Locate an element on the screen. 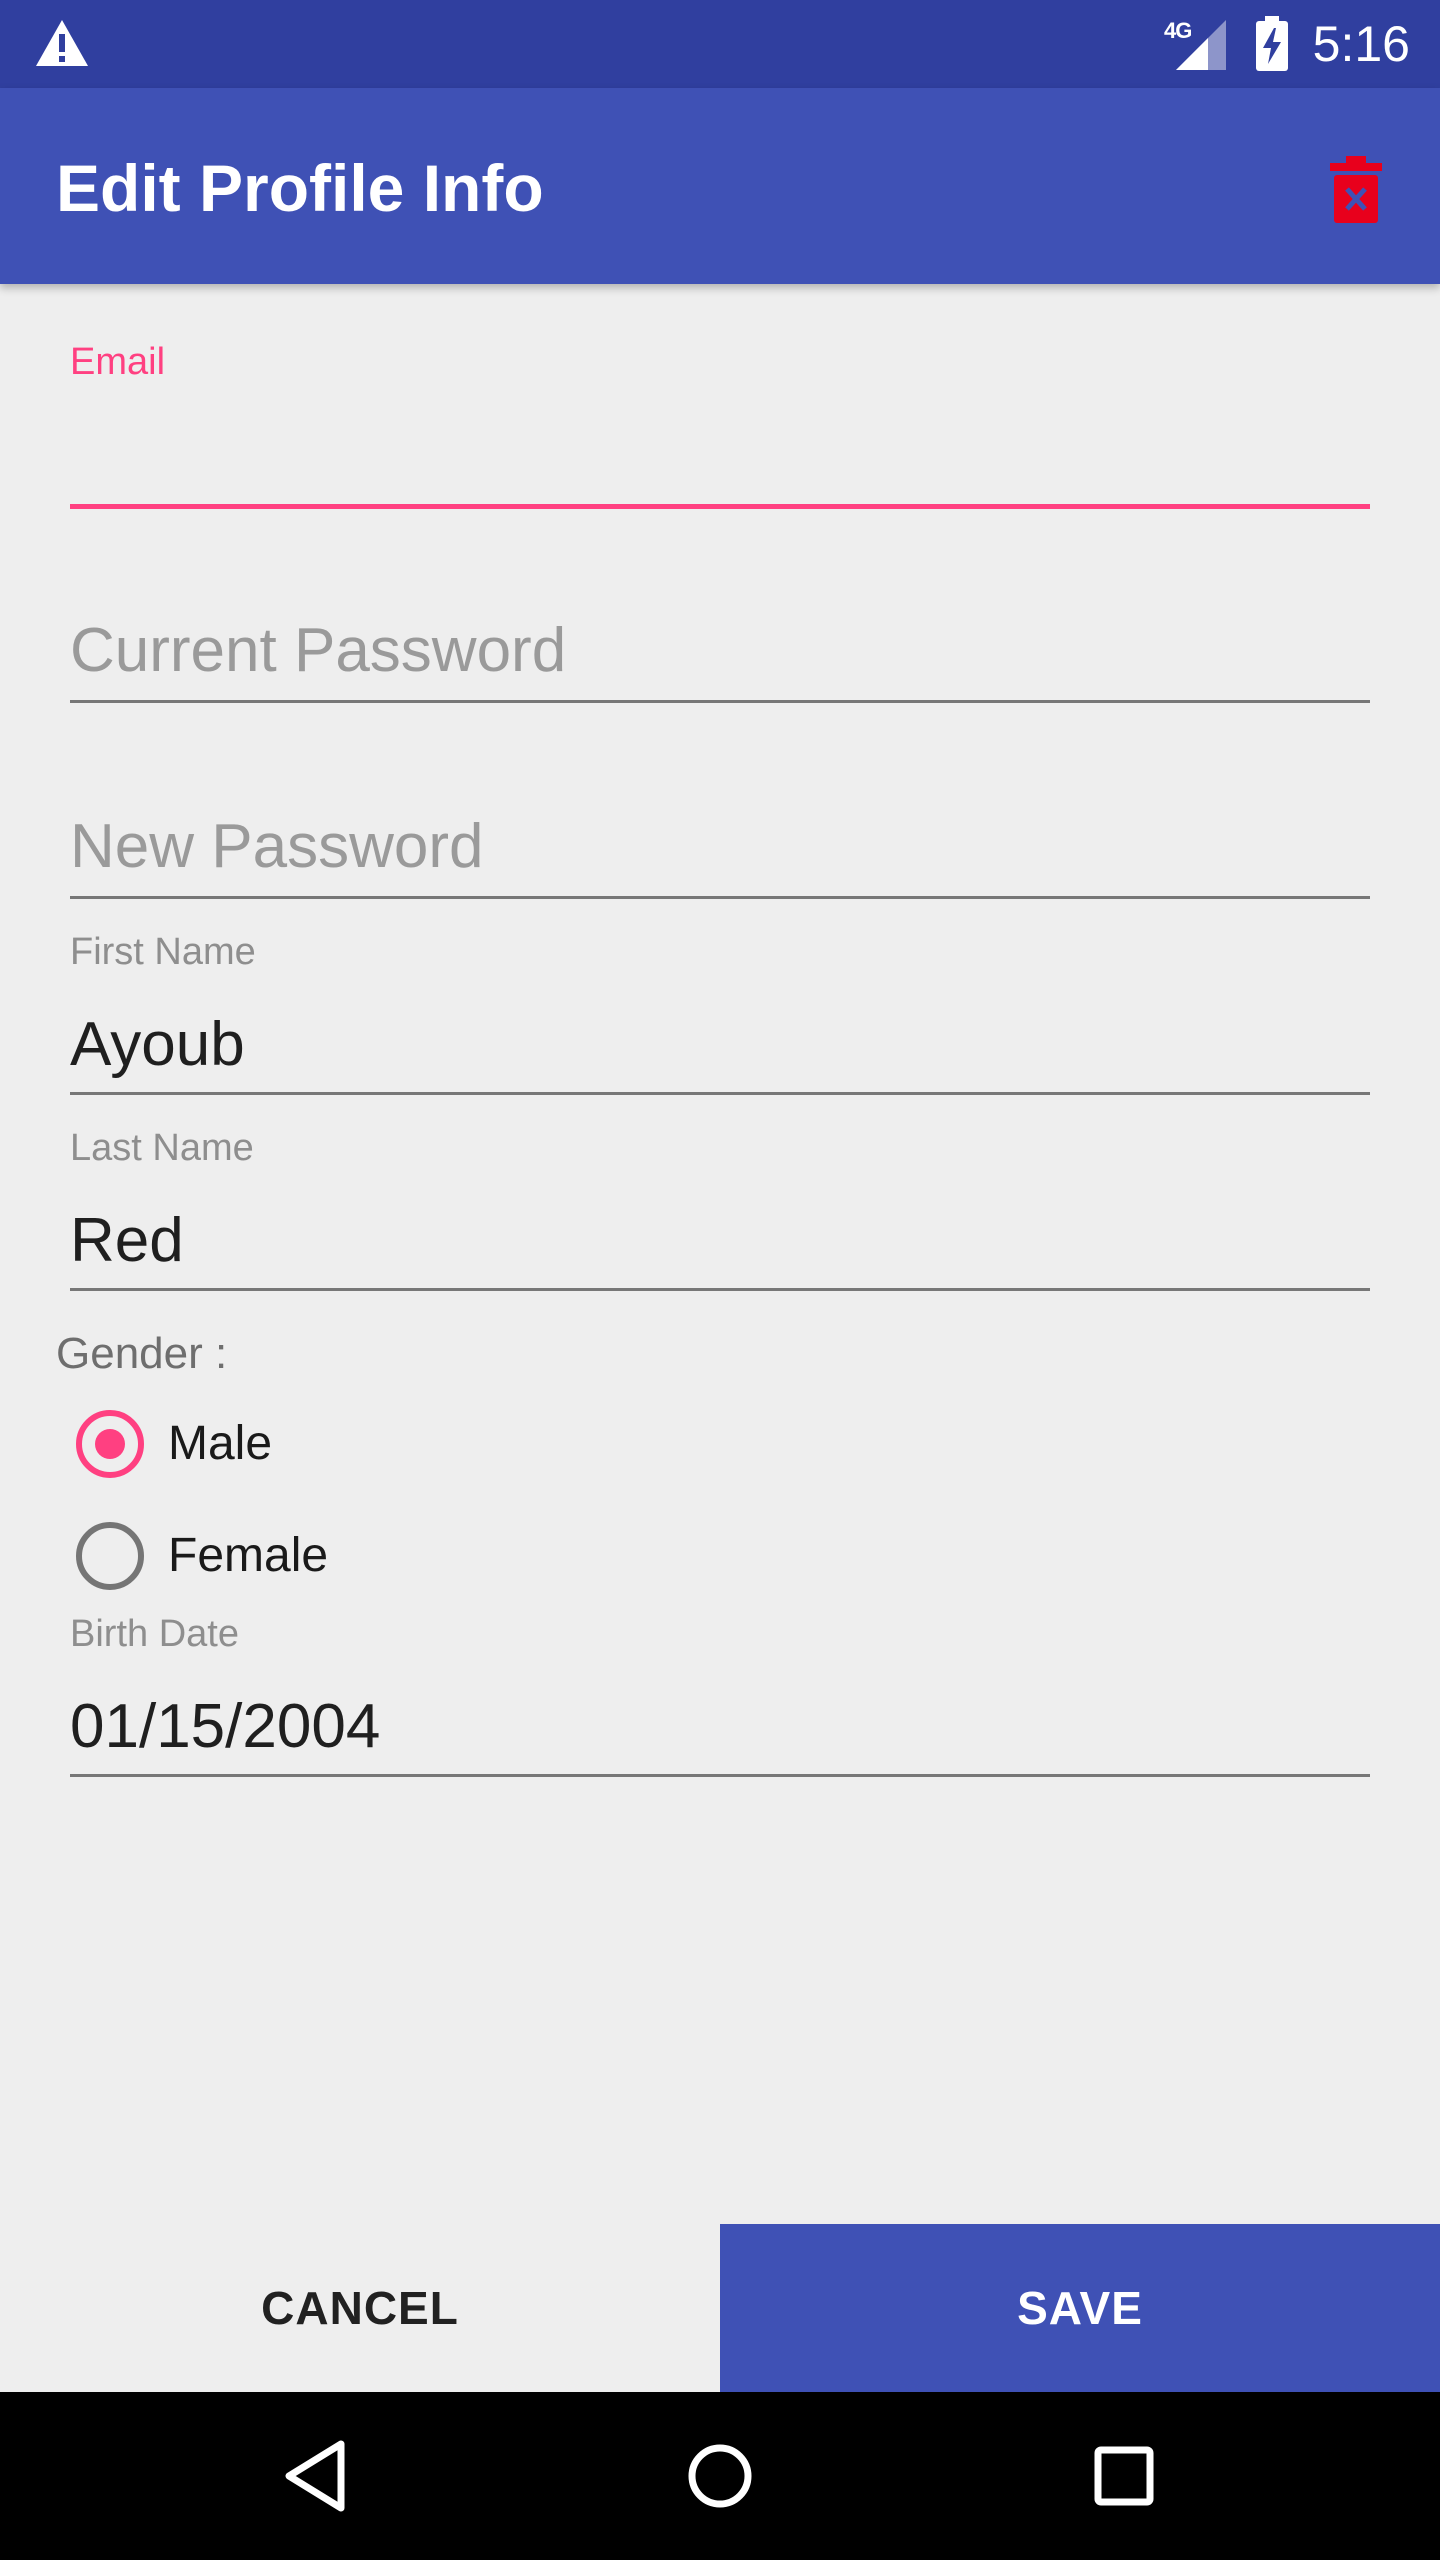 Image resolution: width=1440 pixels, height=2560 pixels. birth-date-underline is located at coordinates (720, 1775).